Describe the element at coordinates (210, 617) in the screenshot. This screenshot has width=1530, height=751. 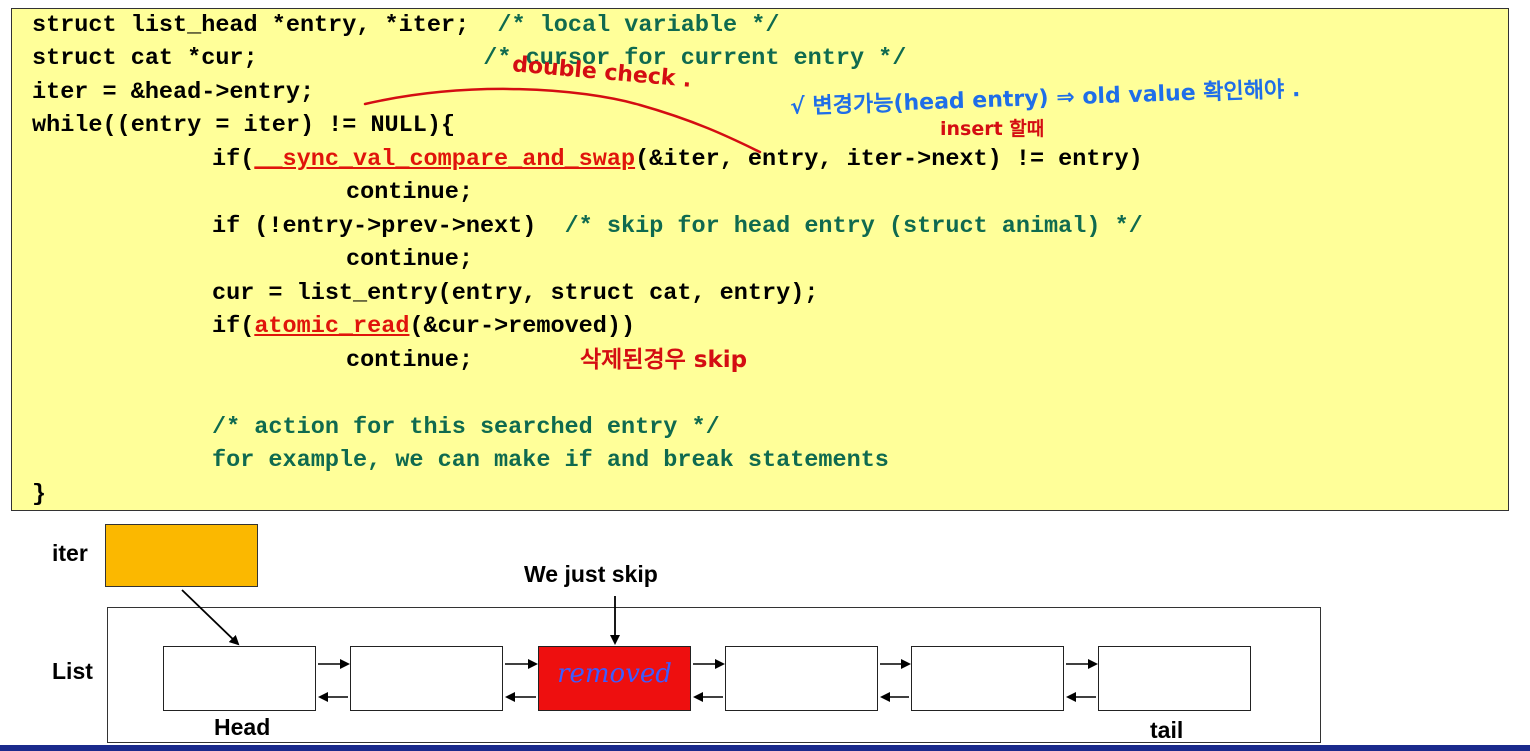
I see `iter-to-head-arrow` at that location.